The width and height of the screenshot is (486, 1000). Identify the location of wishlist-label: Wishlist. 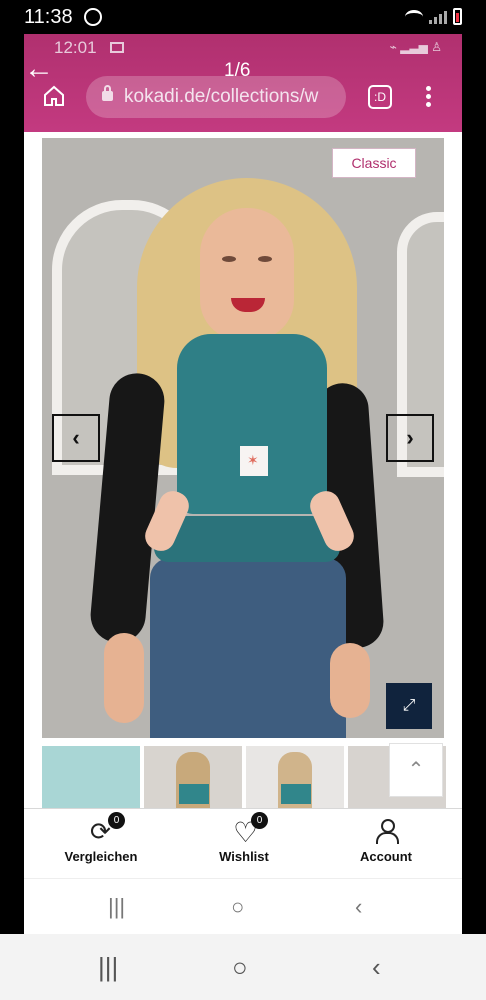
(244, 856).